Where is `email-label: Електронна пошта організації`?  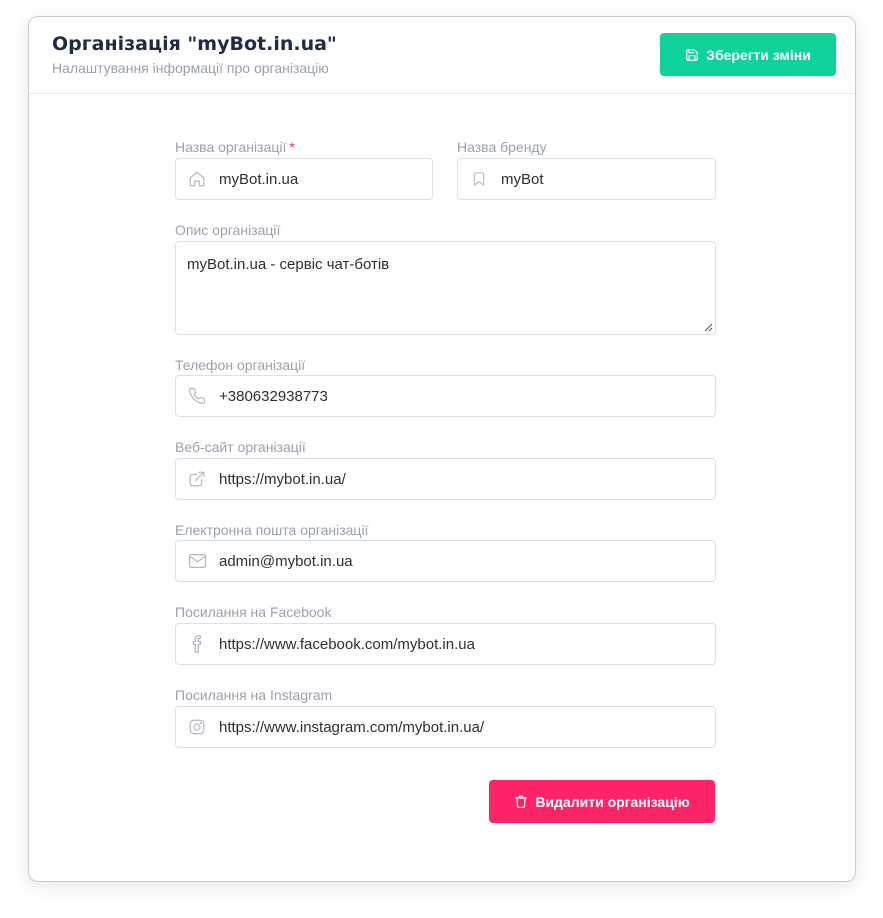
email-label: Електронна пошта організації is located at coordinates (272, 530).